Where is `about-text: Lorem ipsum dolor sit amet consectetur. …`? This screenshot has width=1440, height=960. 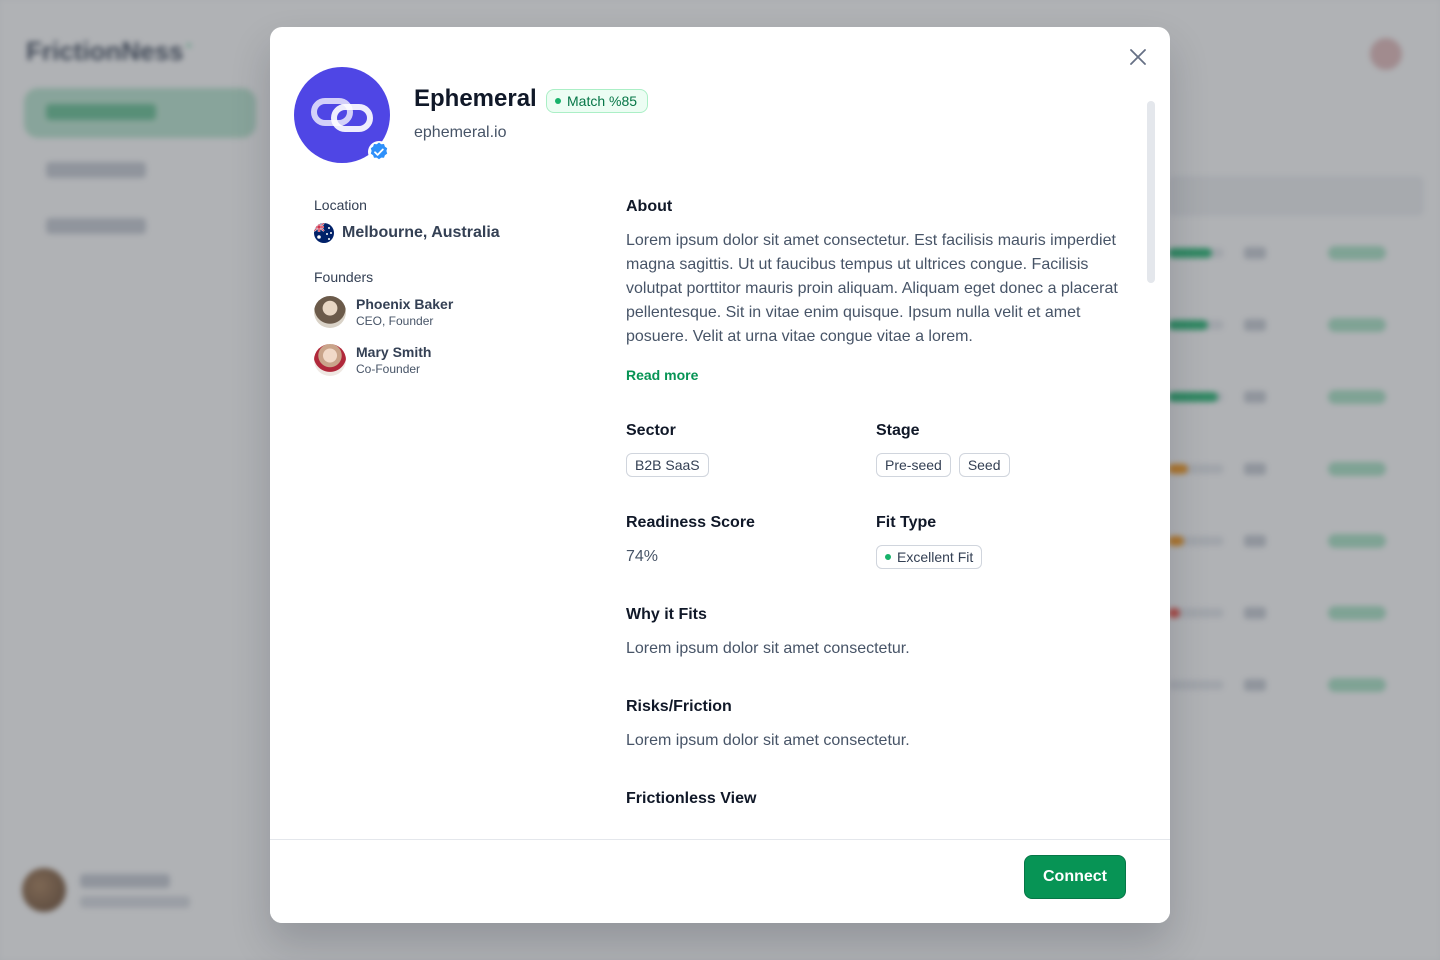 about-text: Lorem ipsum dolor sit amet consectetur. … is located at coordinates (872, 288).